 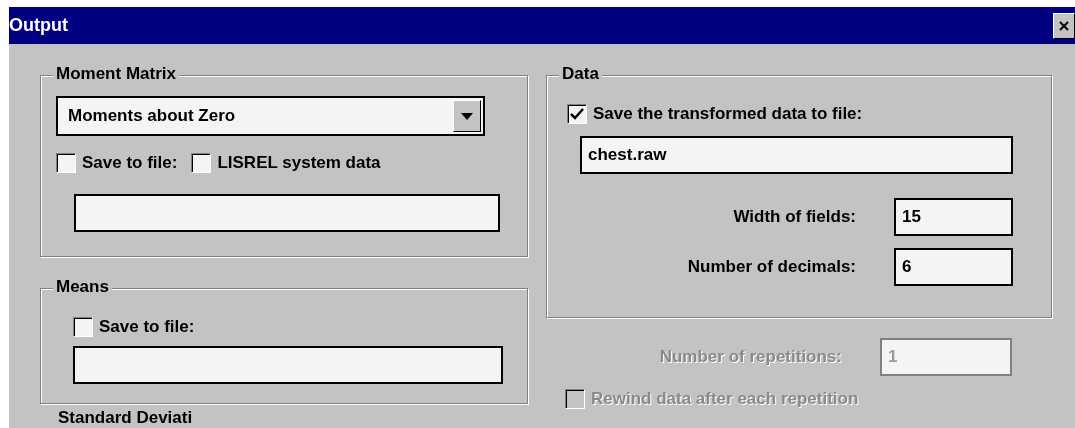 I want to click on window-title: Output, so click(x=38, y=25).